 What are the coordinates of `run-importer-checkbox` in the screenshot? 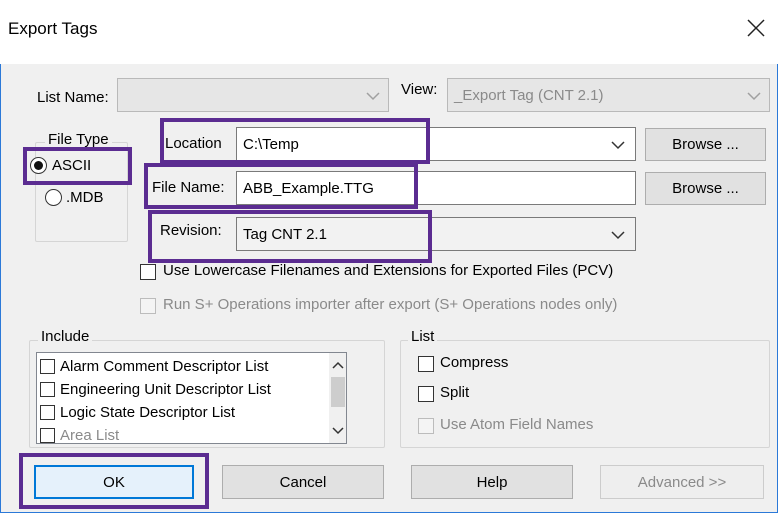 It's located at (148, 306).